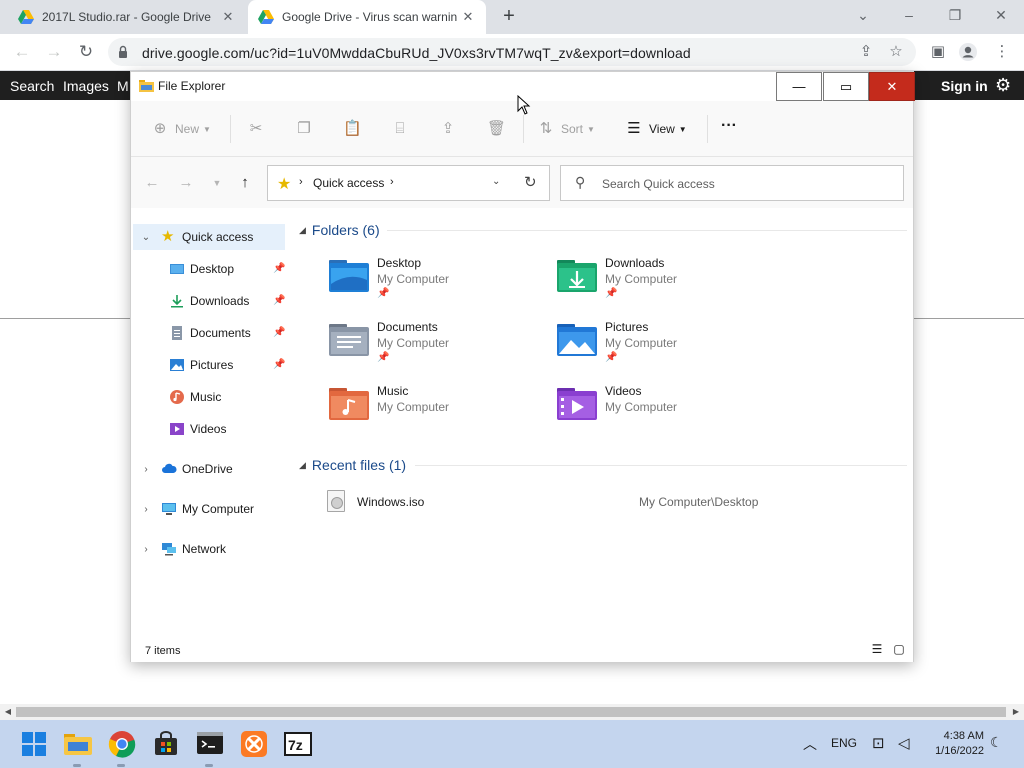 Image resolution: width=1024 pixels, height=768 pixels. Describe the element at coordinates (166, 744) in the screenshot. I see `taskbar-store` at that location.